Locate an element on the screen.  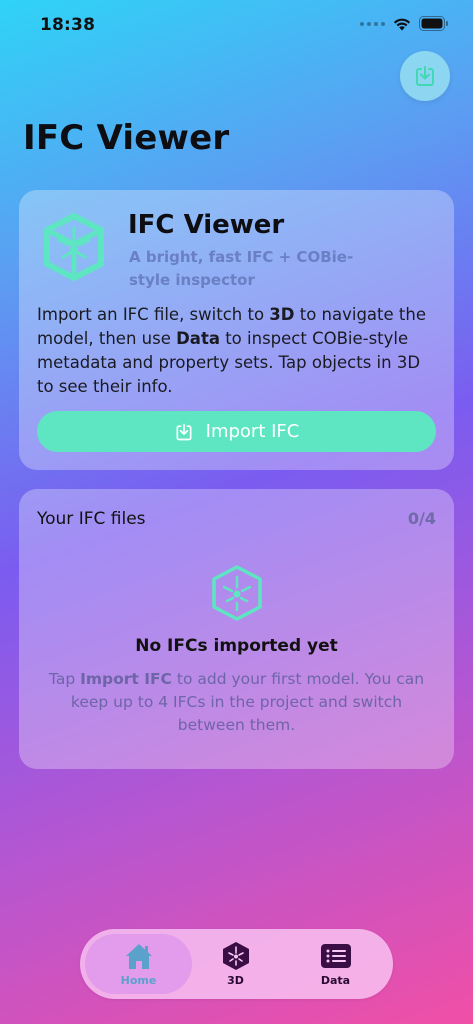
cube-icon is located at coordinates (235, 956).